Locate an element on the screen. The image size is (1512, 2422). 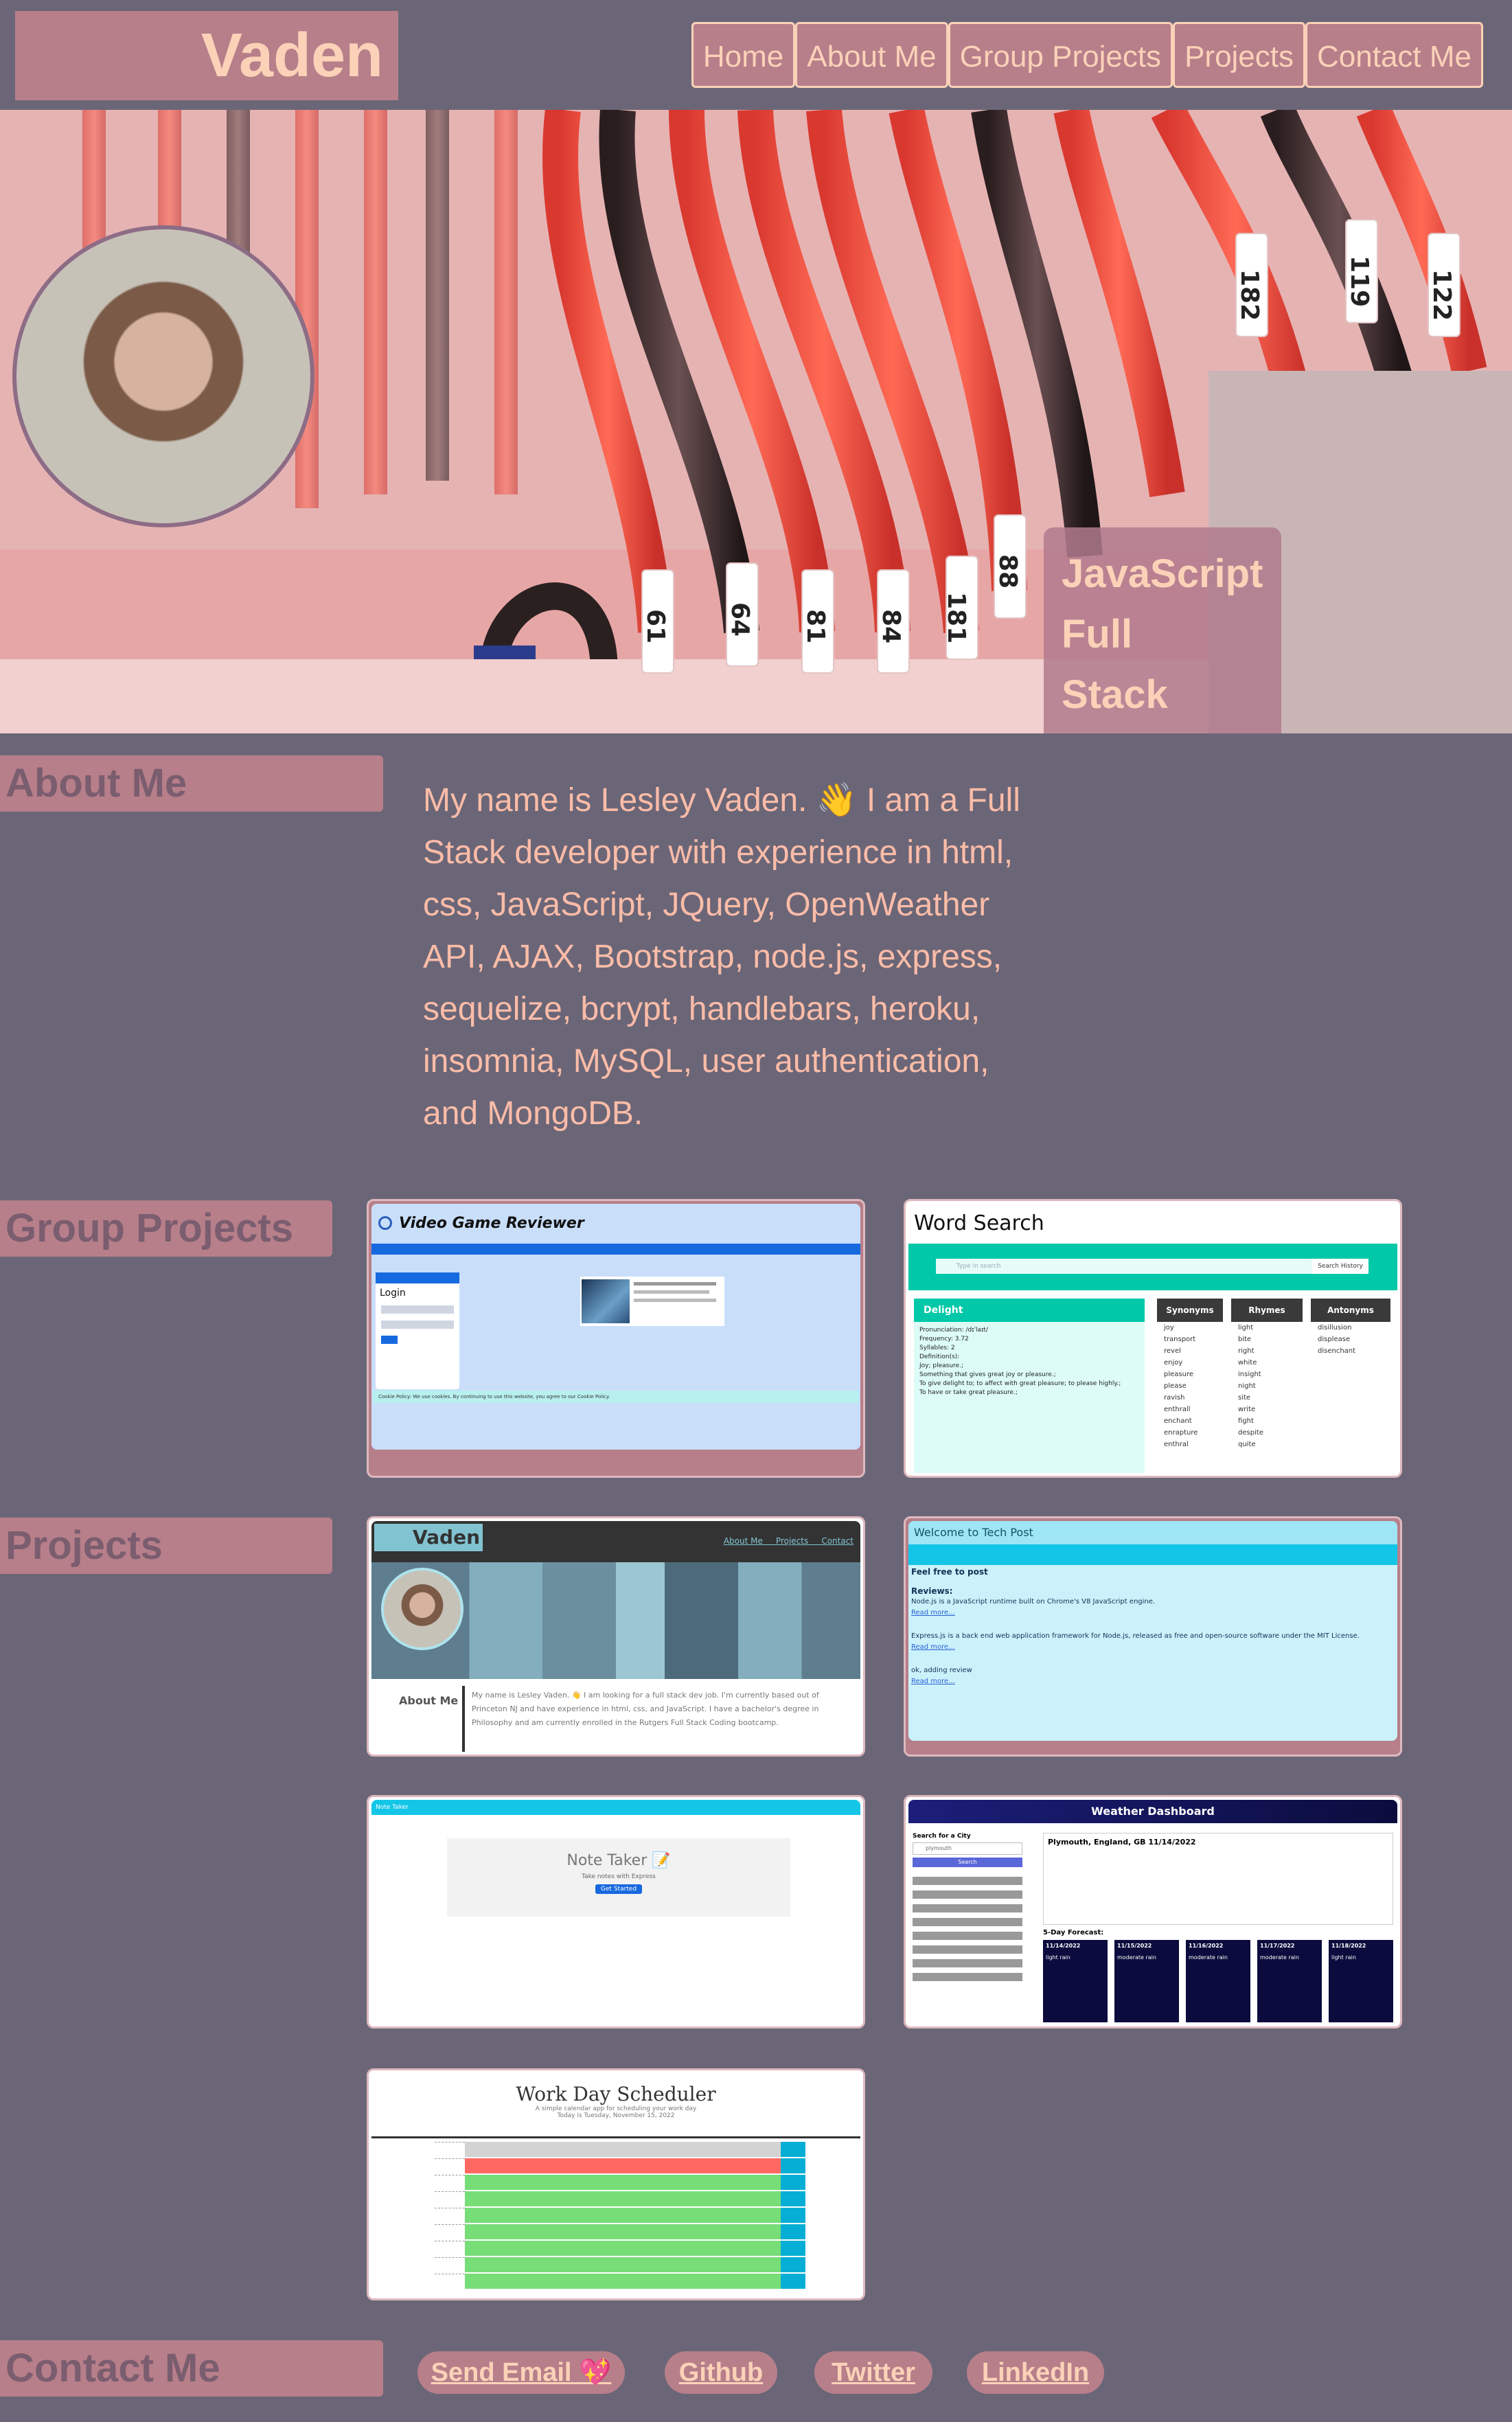
about-heading: About Me is located at coordinates (191, 783).